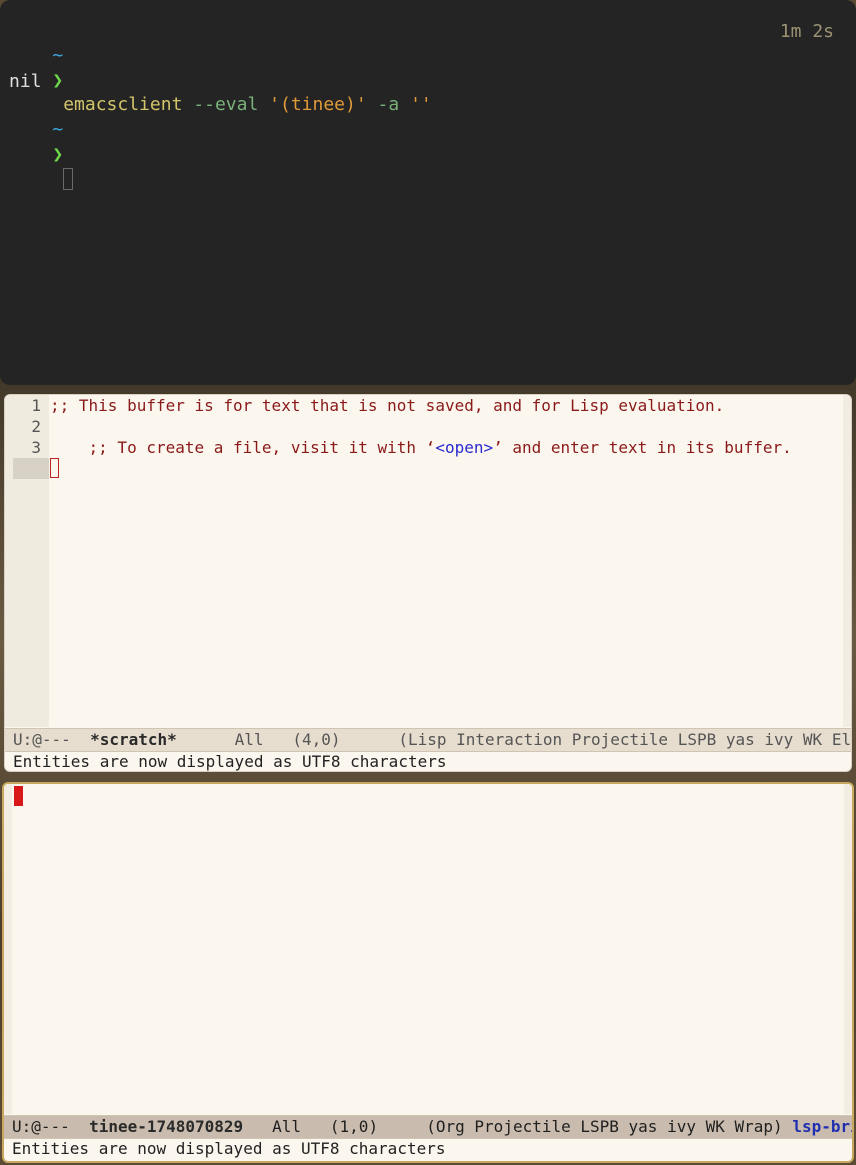 Image resolution: width=856 pixels, height=1165 pixels. What do you see at coordinates (847, 561) in the screenshot?
I see `scrollbar` at bounding box center [847, 561].